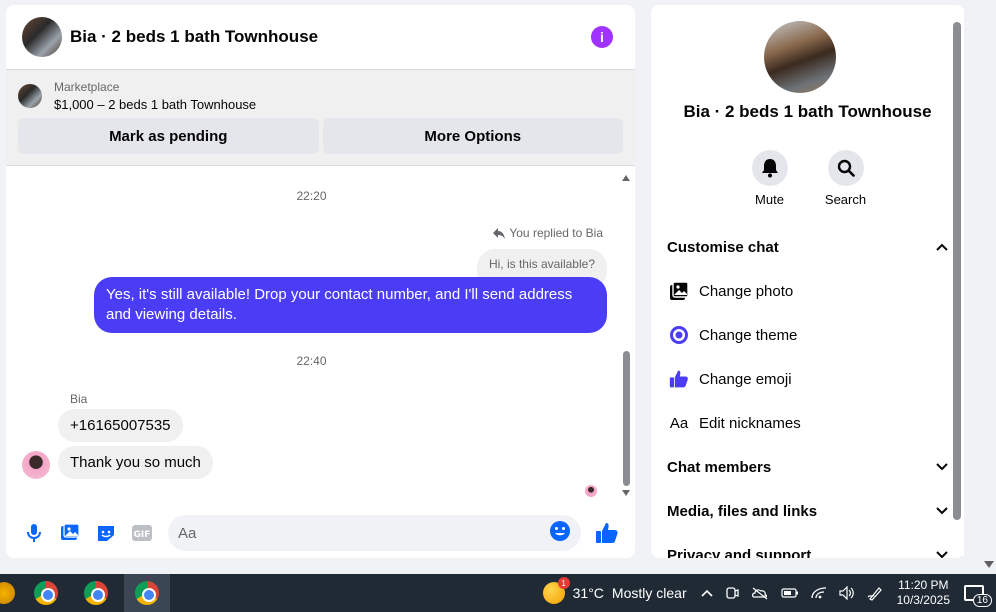 Image resolution: width=996 pixels, height=612 pixels. I want to click on theme-icon, so click(679, 335).